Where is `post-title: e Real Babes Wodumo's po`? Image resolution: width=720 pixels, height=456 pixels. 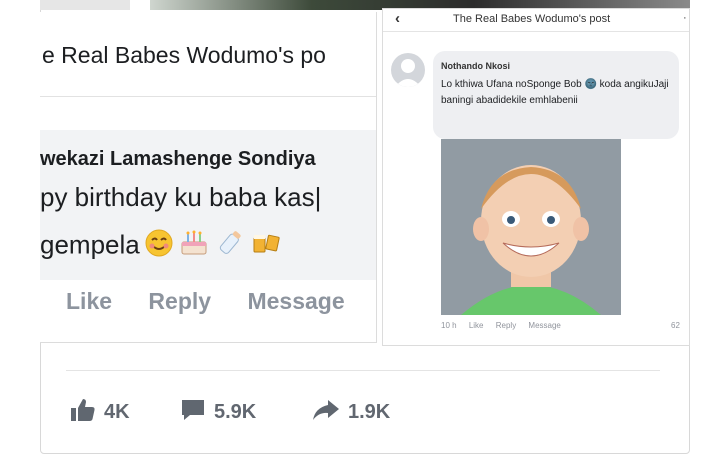 post-title: e Real Babes Wodumo's po is located at coordinates (184, 55).